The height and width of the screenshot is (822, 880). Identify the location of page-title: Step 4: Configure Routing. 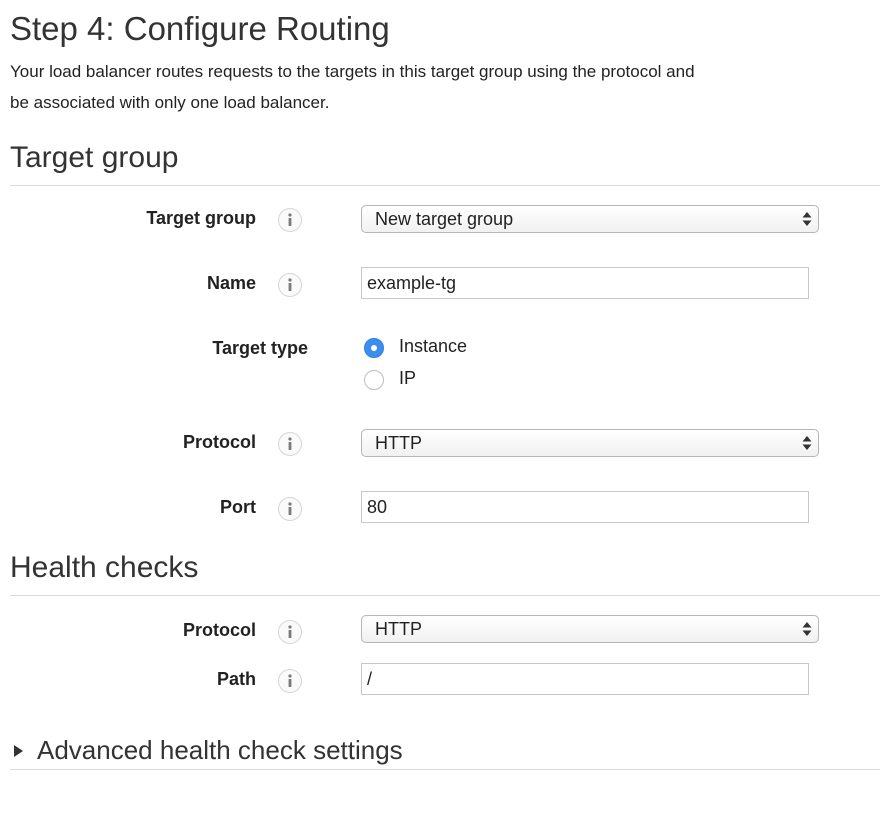
(200, 28).